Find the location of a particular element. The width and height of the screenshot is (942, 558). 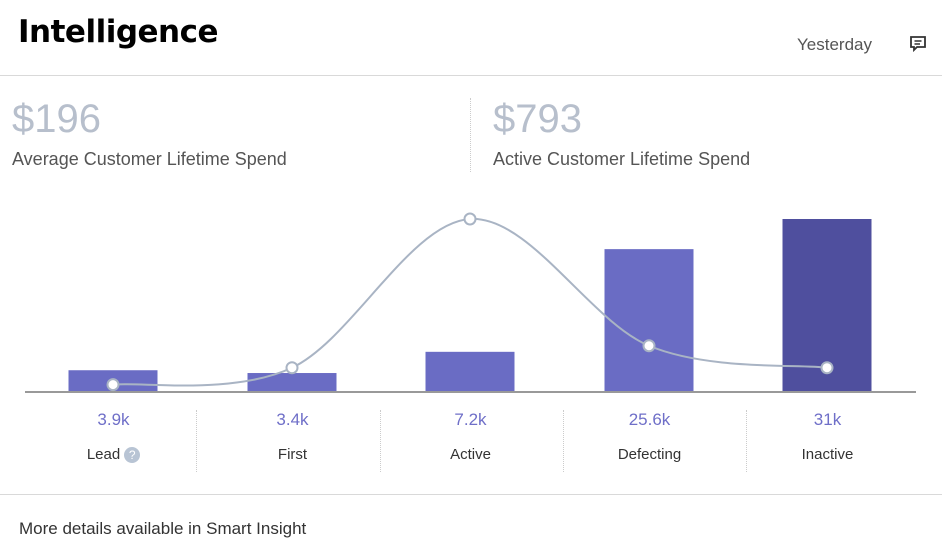

header-divider is located at coordinates (471, 75).